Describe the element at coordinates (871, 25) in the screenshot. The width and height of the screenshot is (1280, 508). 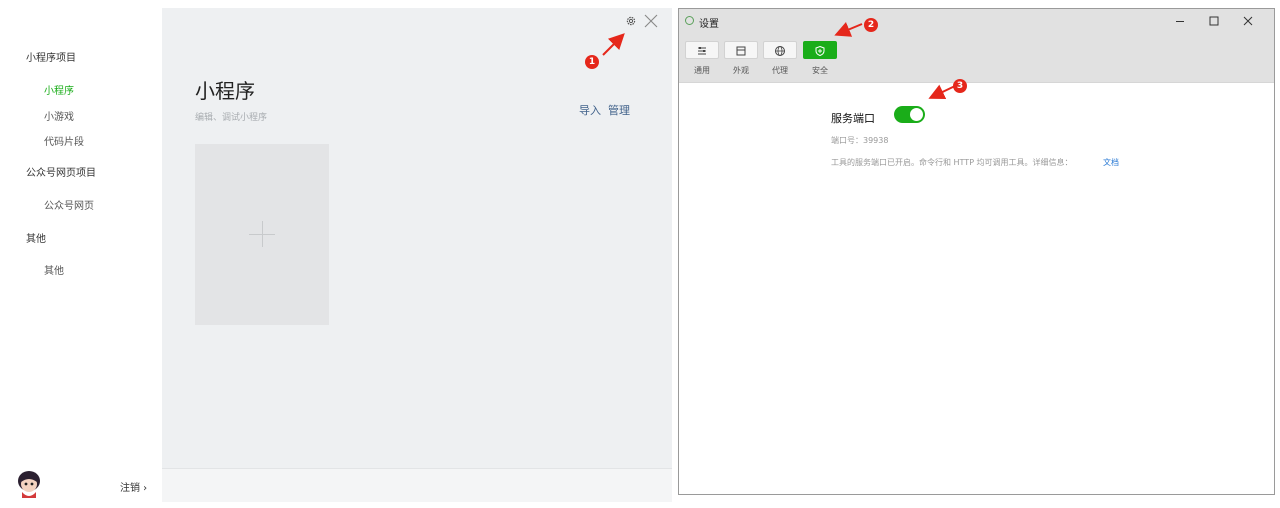
I see `annotation-badge-2: 2` at that location.